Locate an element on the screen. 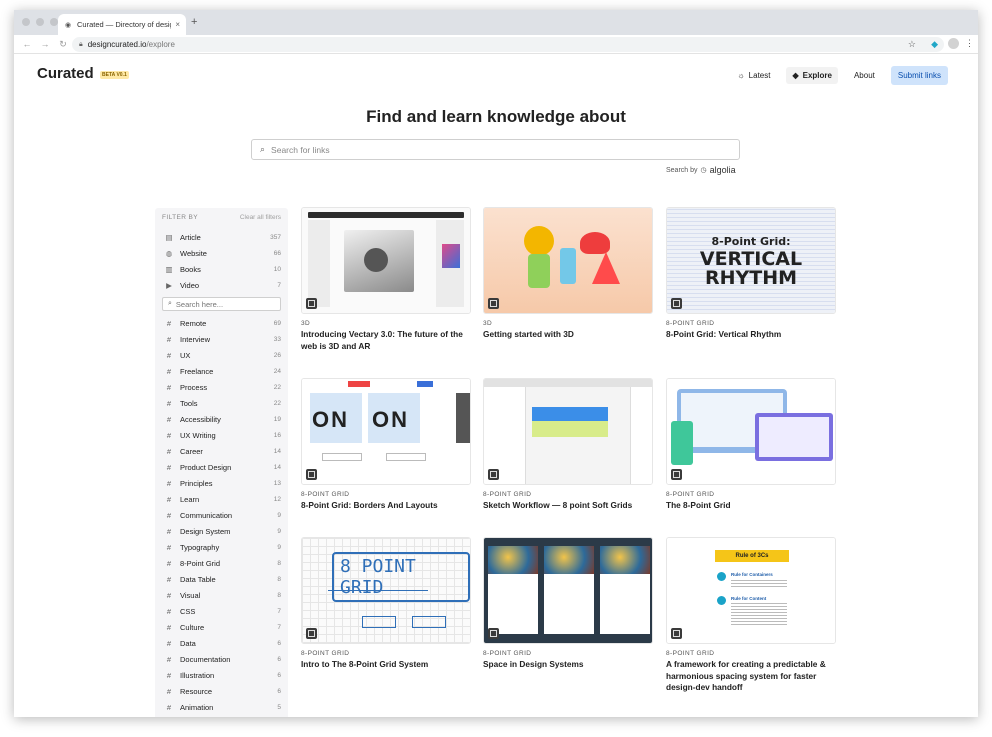  card-title: Intro to The 8-Point Grid System is located at coordinates (386, 665).